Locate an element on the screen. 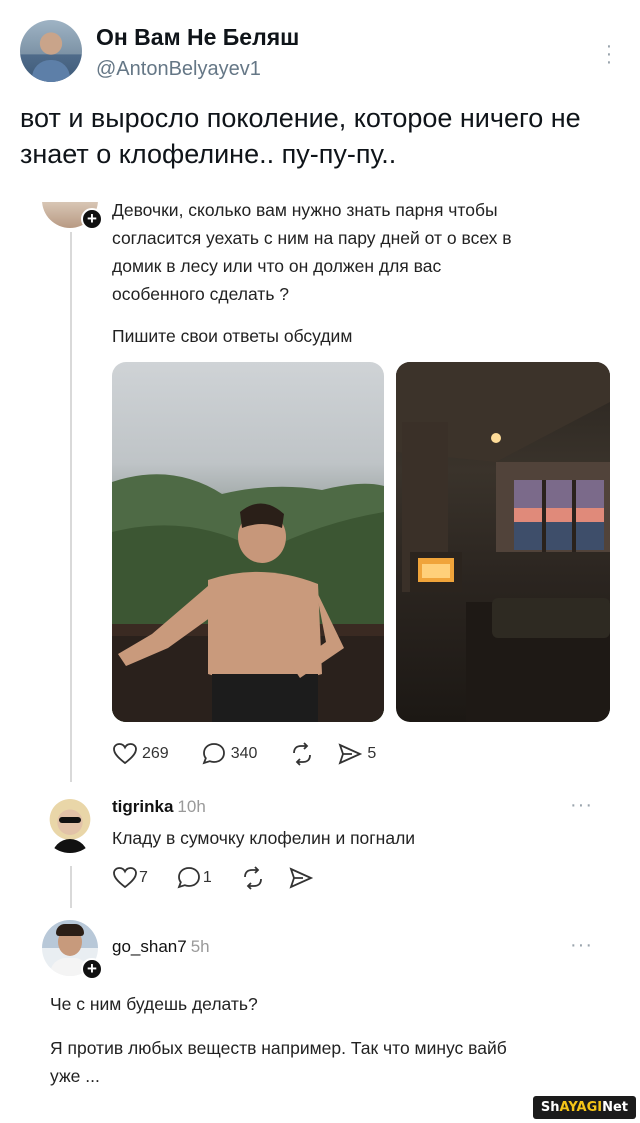 This screenshot has height=1123, width=640. reply-username: tigrinka is located at coordinates (142, 806).